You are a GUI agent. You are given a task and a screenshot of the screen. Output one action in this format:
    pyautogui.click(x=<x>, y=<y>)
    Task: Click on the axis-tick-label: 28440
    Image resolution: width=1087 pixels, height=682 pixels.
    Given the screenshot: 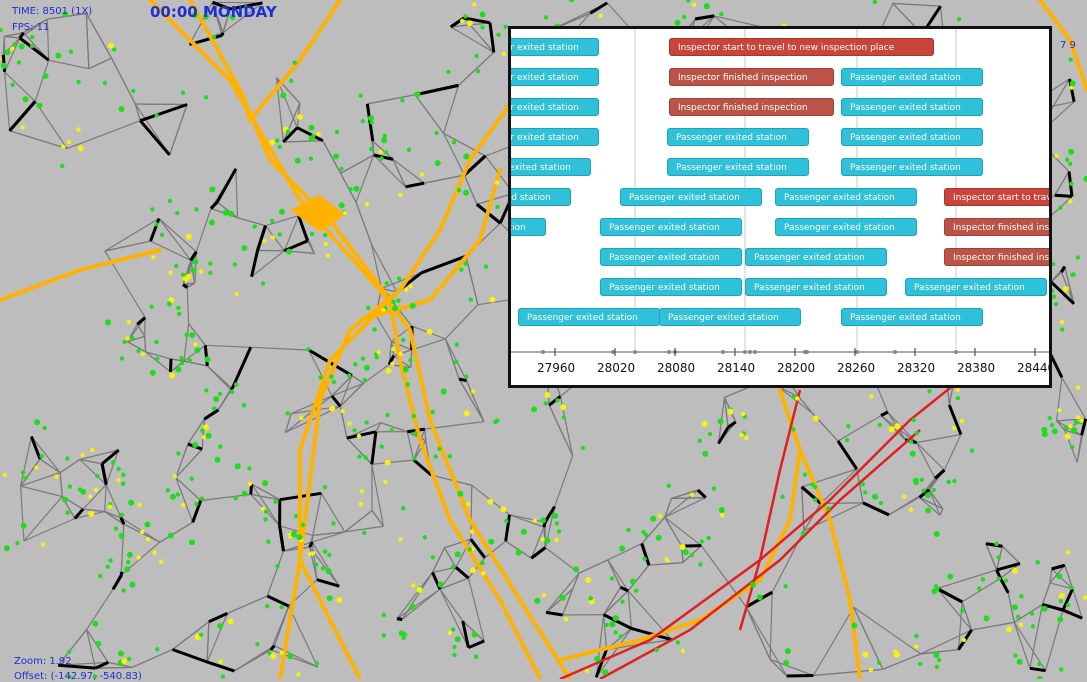 What is the action you would take?
    pyautogui.click(x=1034, y=368)
    